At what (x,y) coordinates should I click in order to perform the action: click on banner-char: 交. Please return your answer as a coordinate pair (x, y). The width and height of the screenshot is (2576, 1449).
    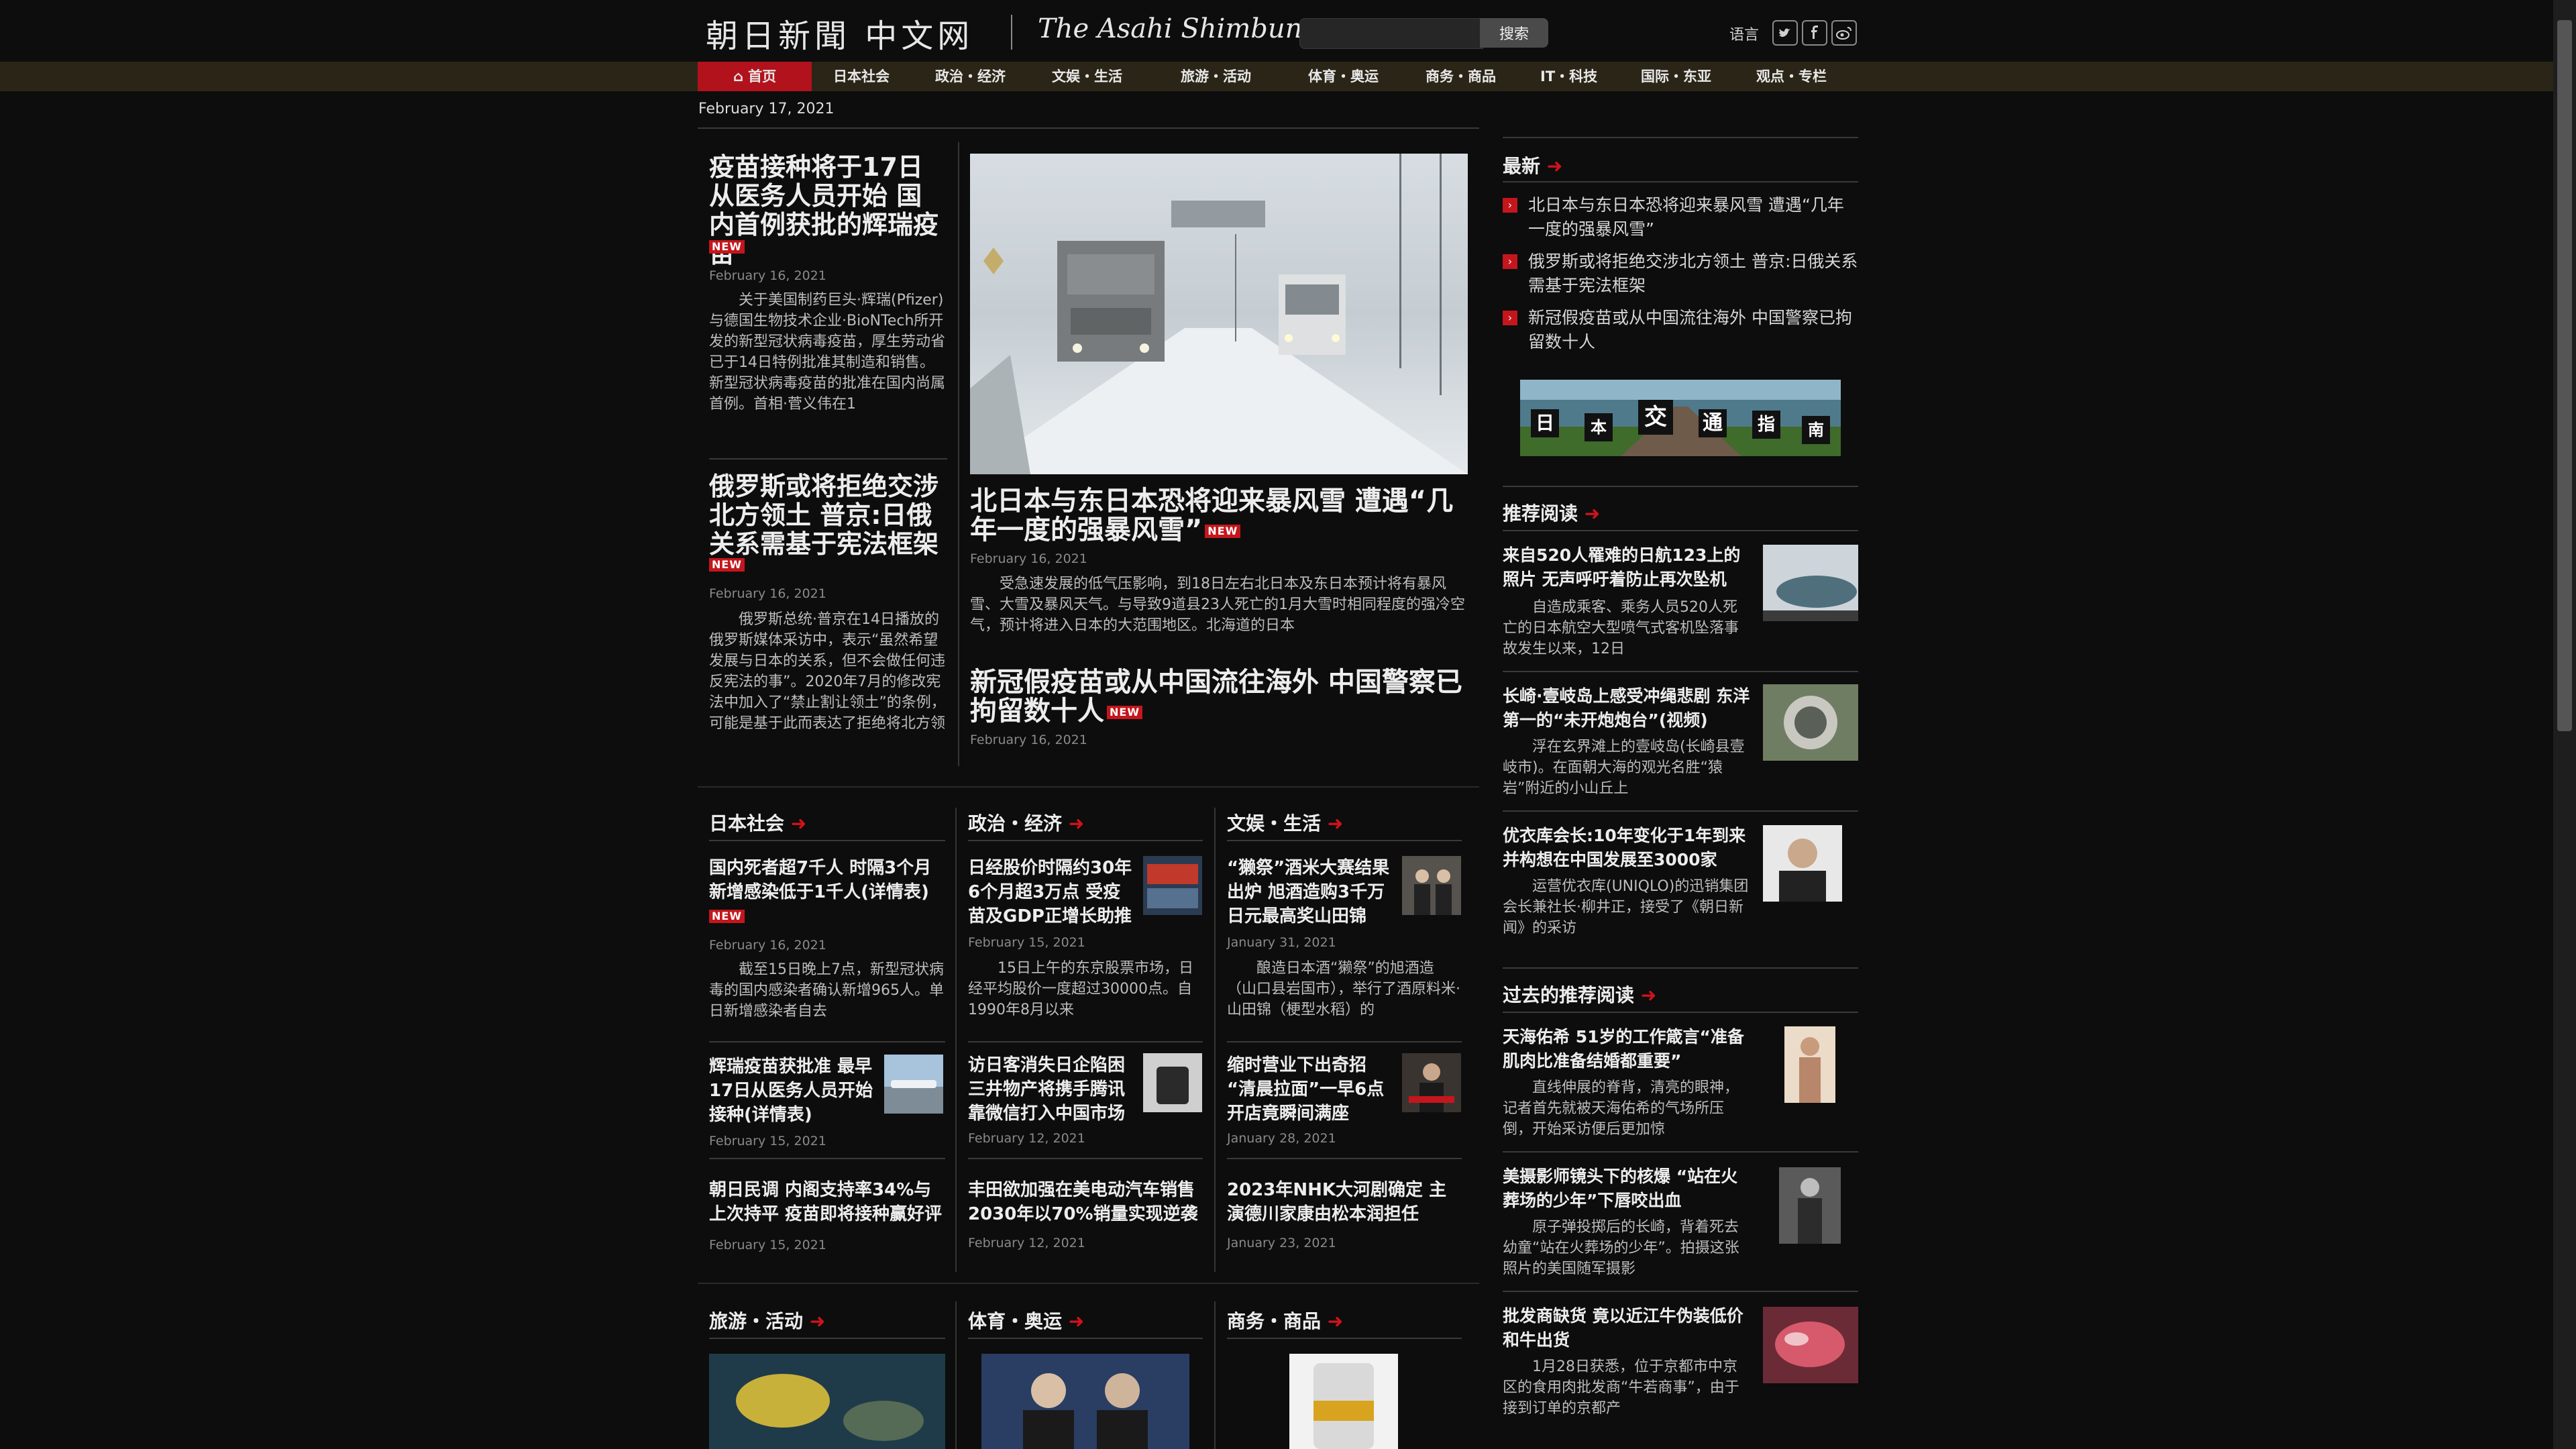
    Looking at the image, I should click on (1655, 417).